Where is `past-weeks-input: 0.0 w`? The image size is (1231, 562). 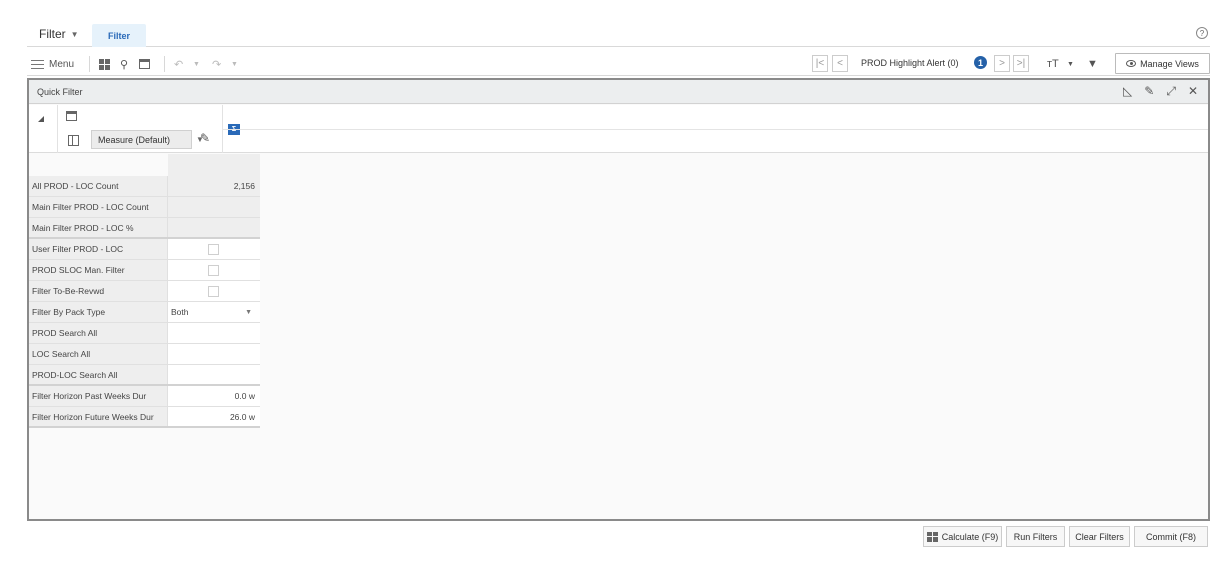 past-weeks-input: 0.0 w is located at coordinates (214, 396).